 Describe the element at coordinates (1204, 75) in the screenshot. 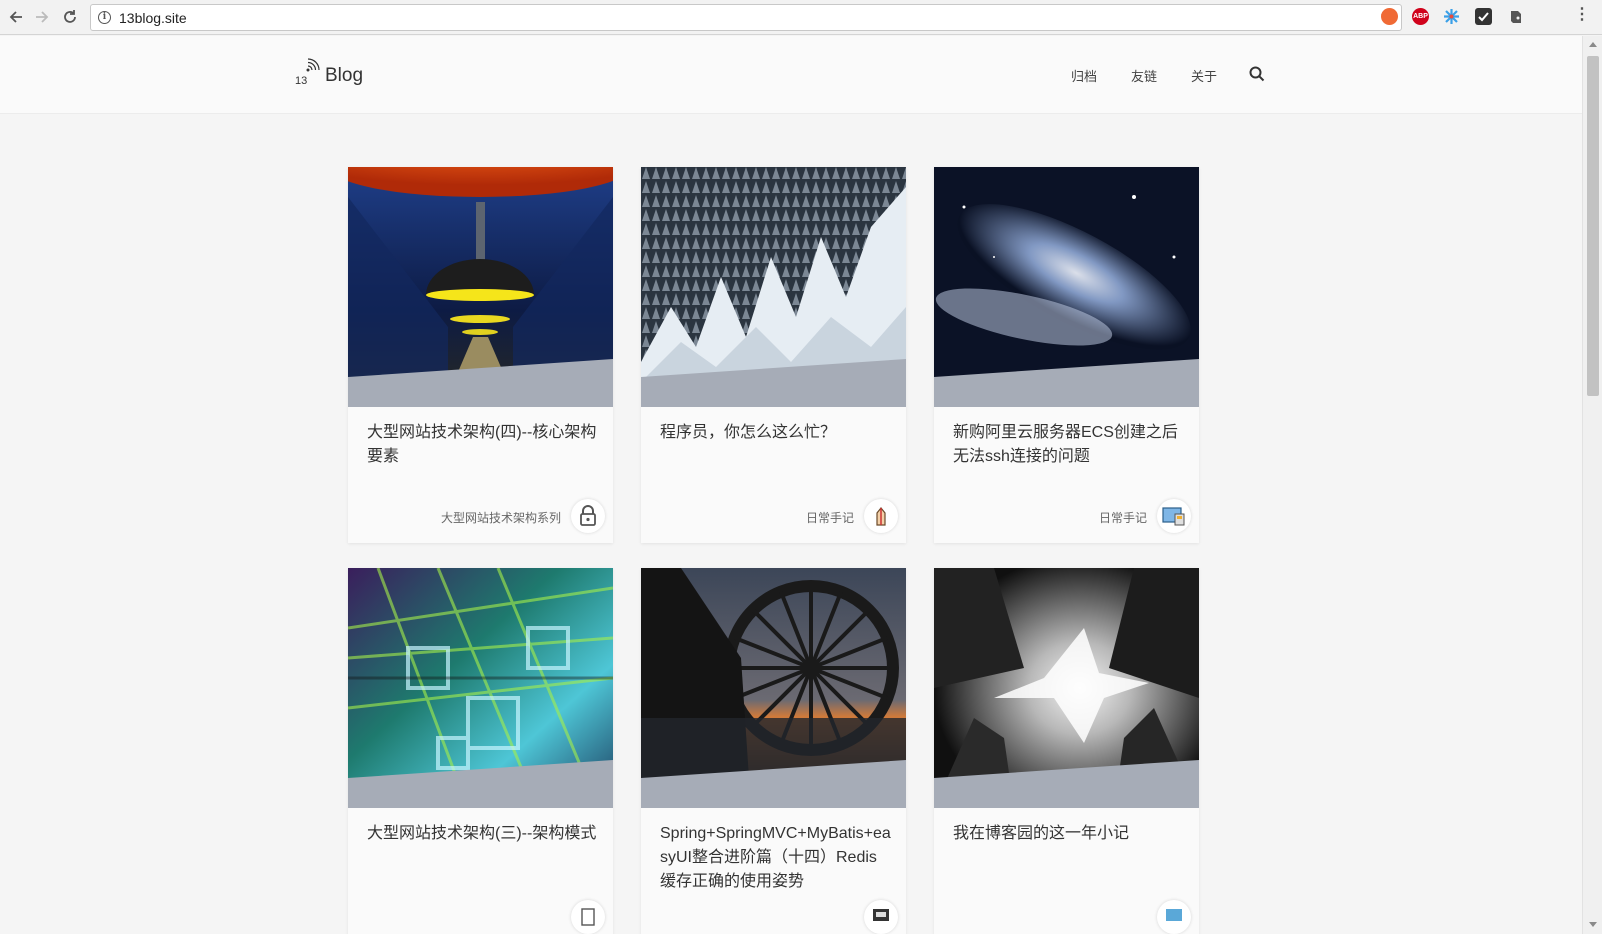

I see `nav-about: 关于` at that location.